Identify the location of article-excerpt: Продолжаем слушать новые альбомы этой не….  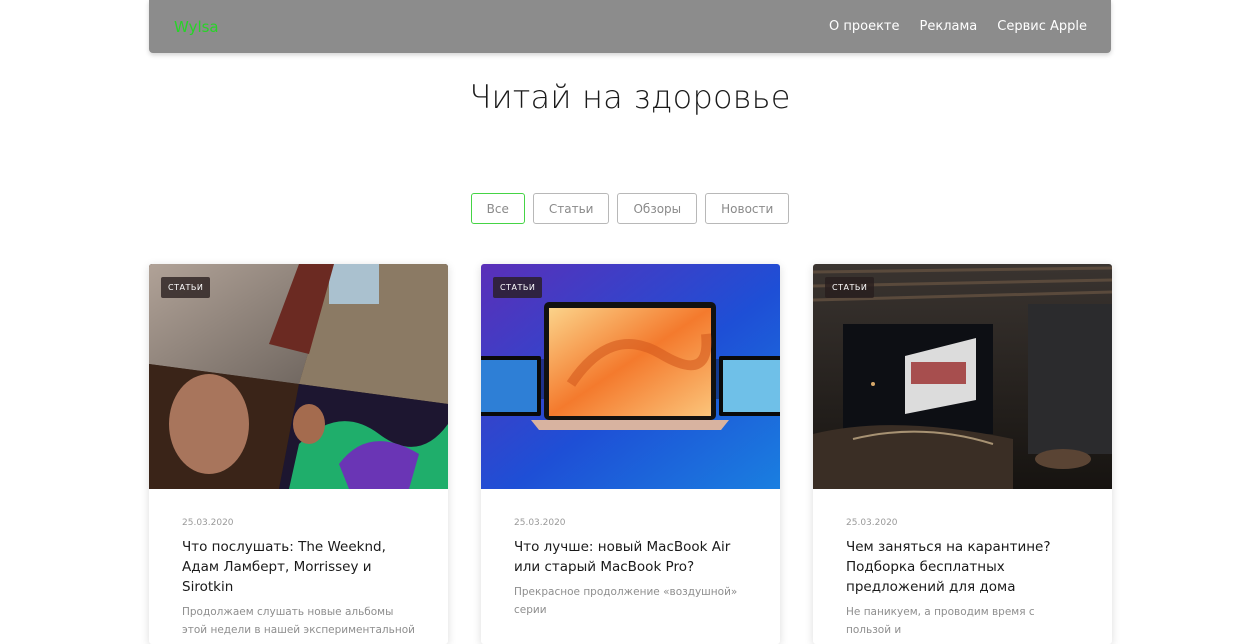
(298, 621).